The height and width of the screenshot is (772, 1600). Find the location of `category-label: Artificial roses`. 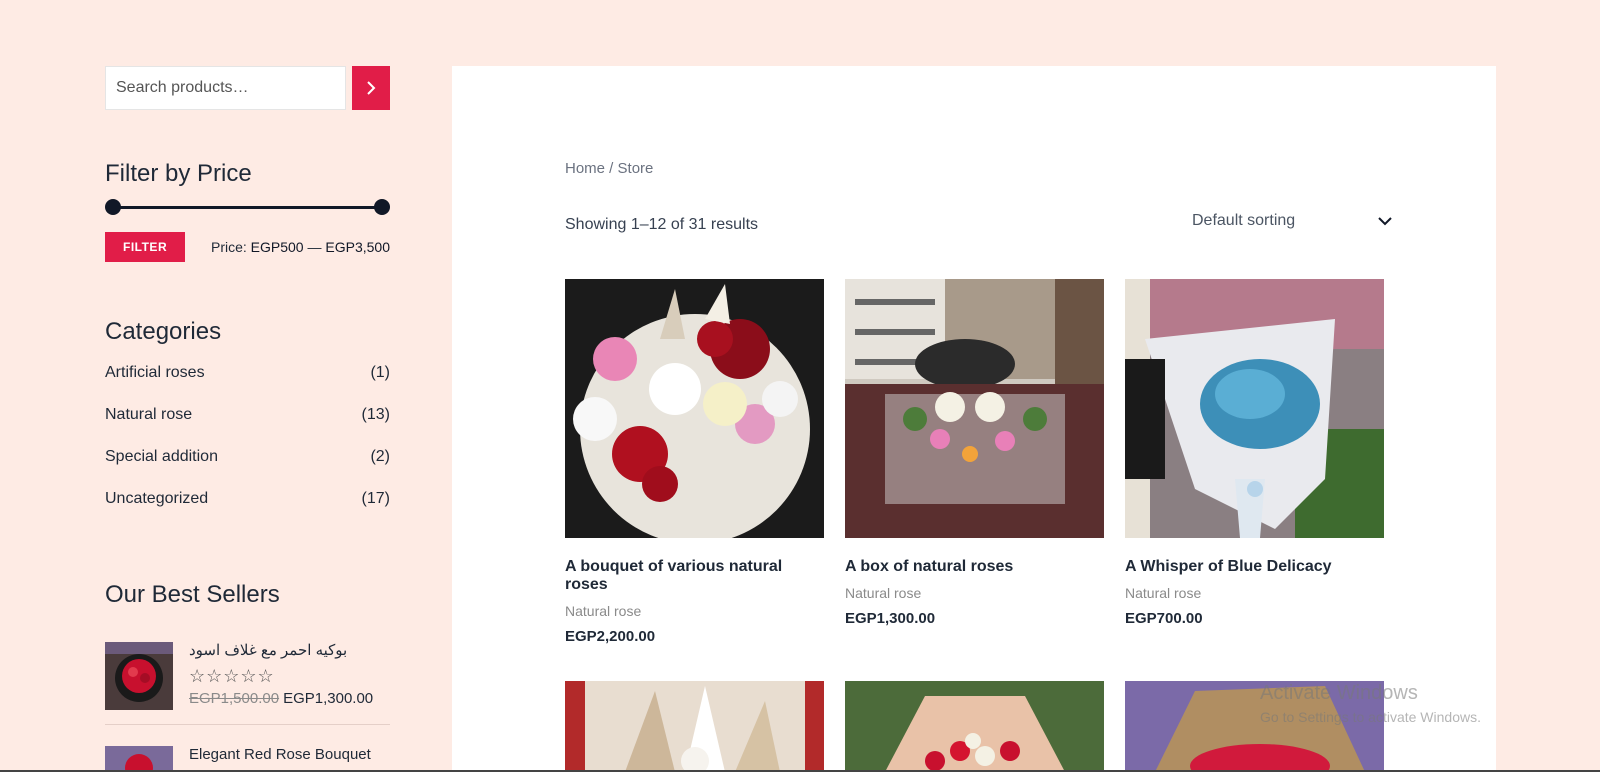

category-label: Artificial roses is located at coordinates (155, 385).